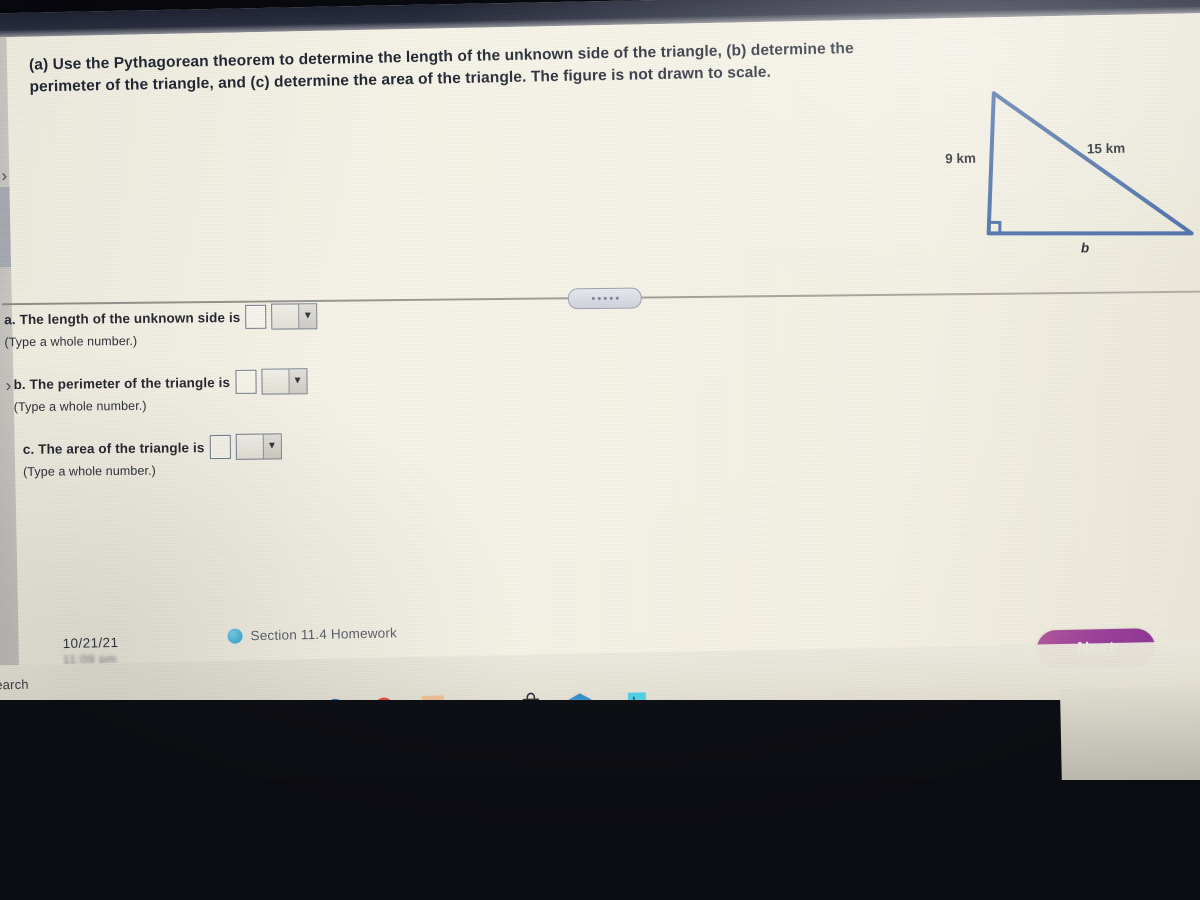  Describe the element at coordinates (71, 341) in the screenshot. I see `answer-a-hint: (Type a whole number.)` at that location.